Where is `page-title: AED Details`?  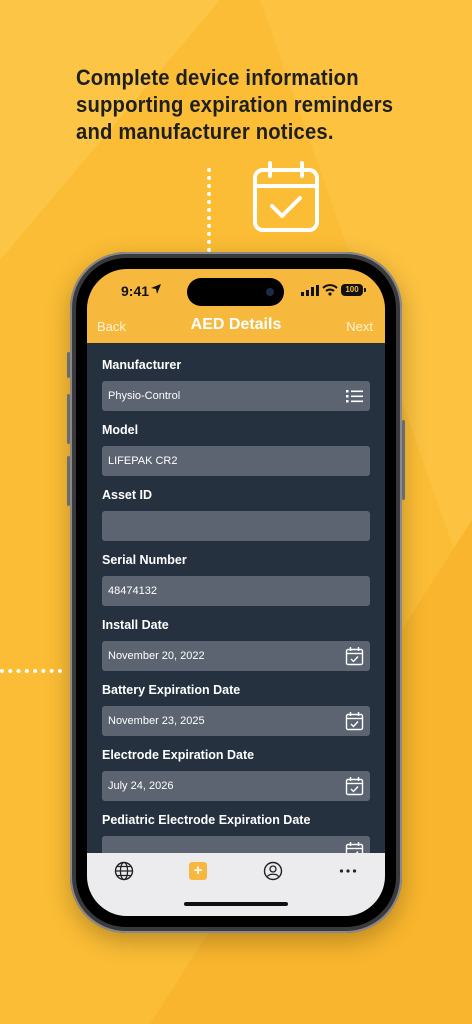
page-title: AED Details is located at coordinates (236, 324).